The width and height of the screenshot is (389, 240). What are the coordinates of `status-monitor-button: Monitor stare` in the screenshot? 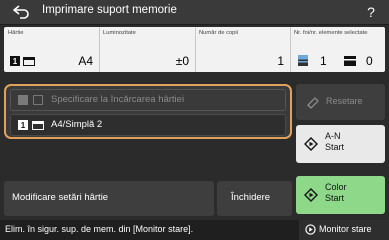 It's located at (344, 230).